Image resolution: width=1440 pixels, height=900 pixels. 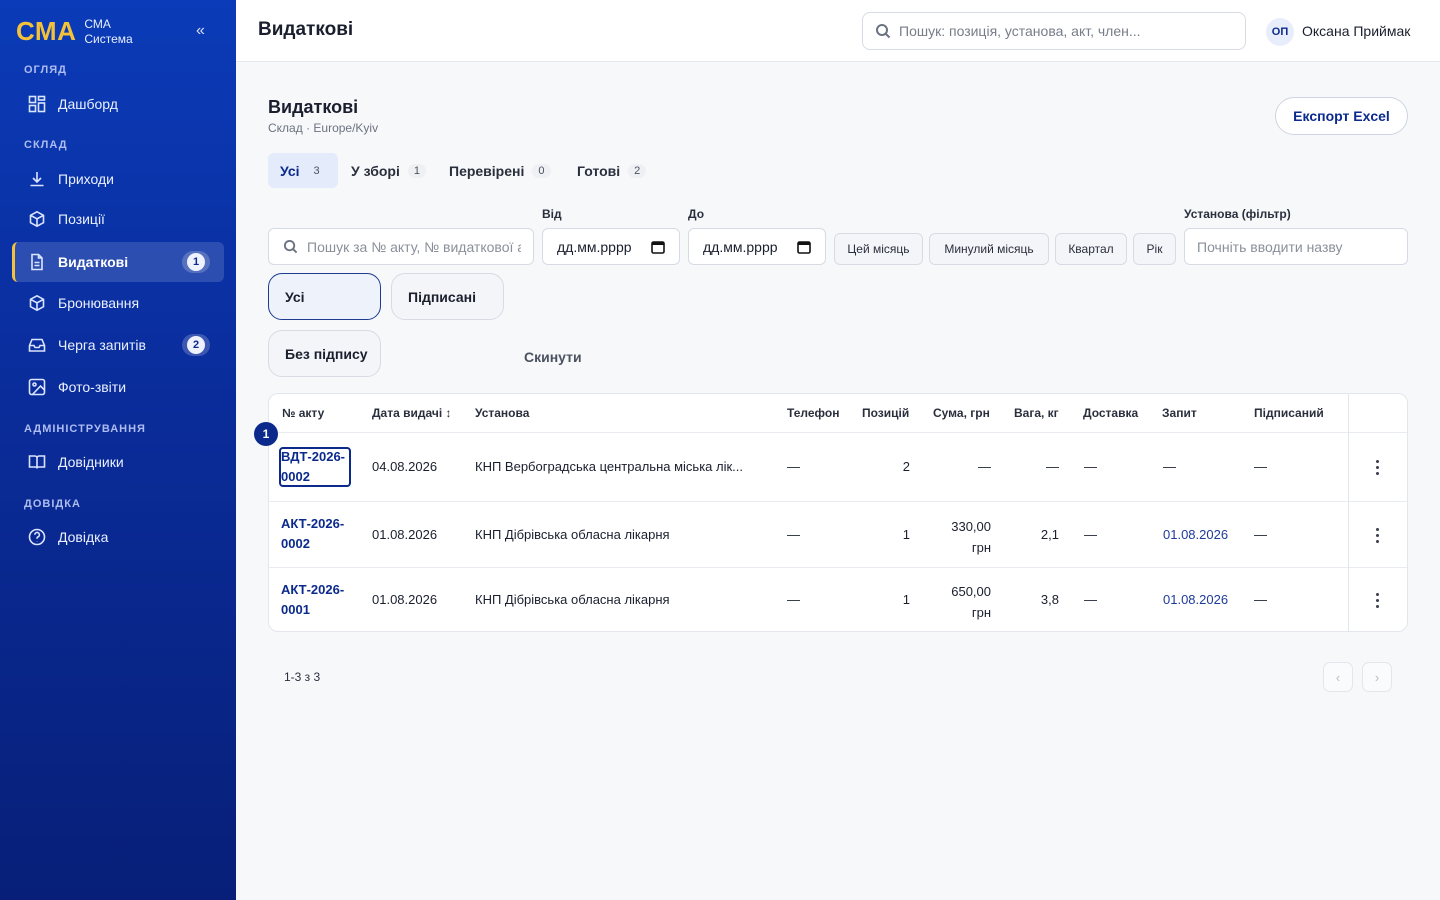 I want to click on column-header: Доставка, so click(x=1111, y=413).